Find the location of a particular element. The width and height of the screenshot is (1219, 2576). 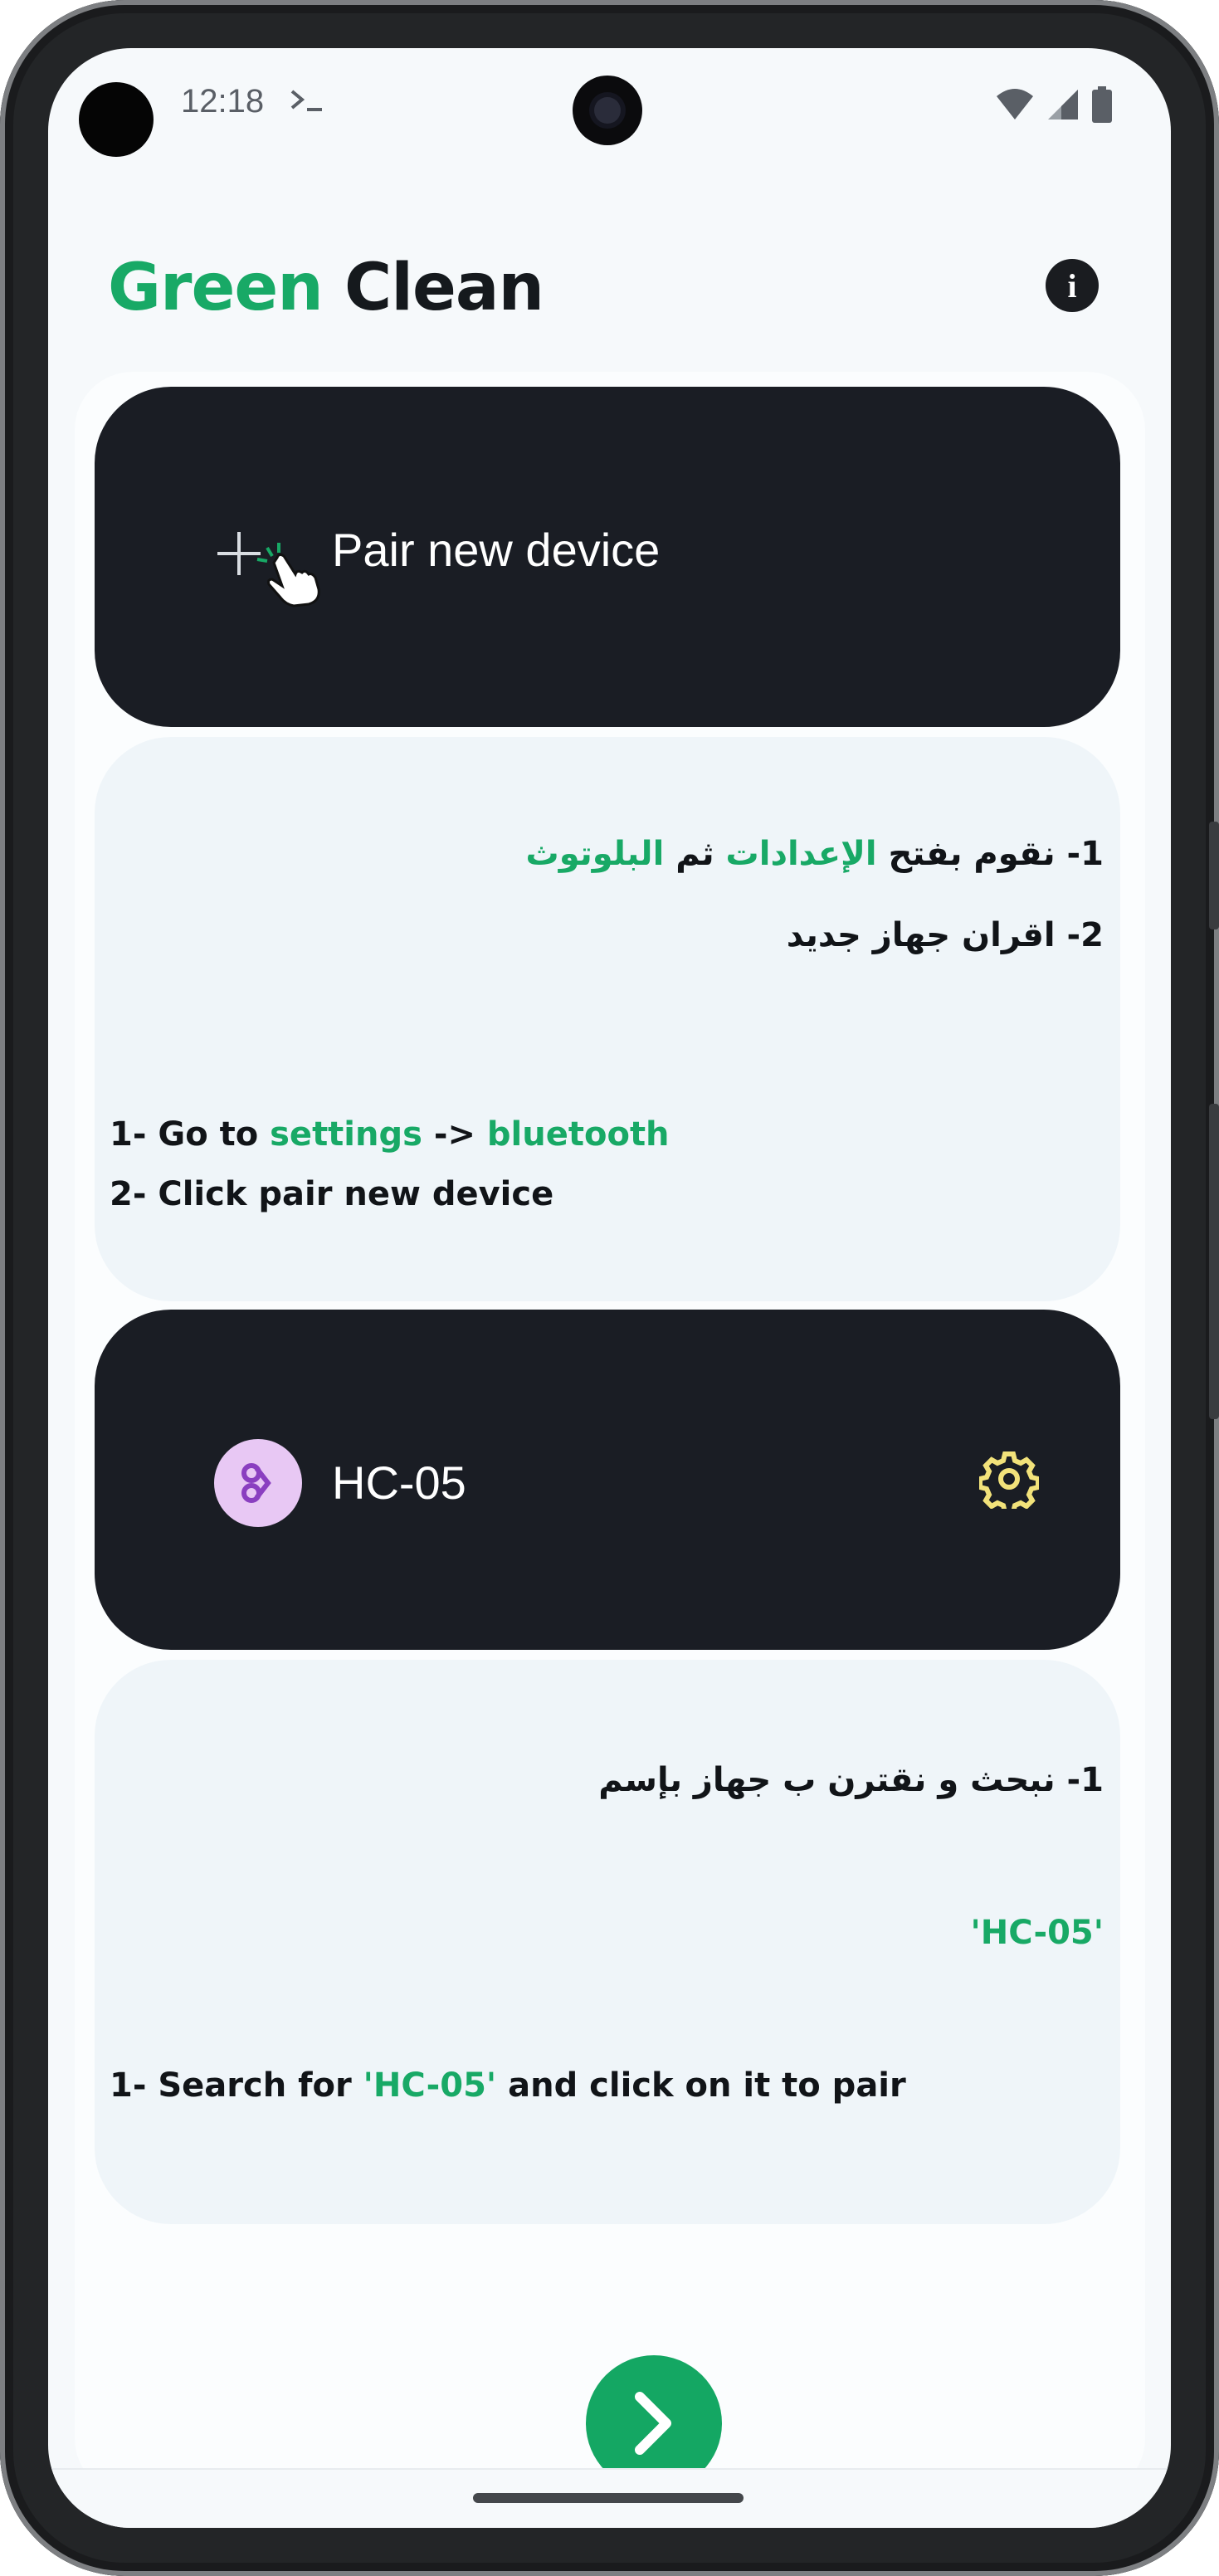

pair-new-device-card: Pair new device is located at coordinates (608, 557).